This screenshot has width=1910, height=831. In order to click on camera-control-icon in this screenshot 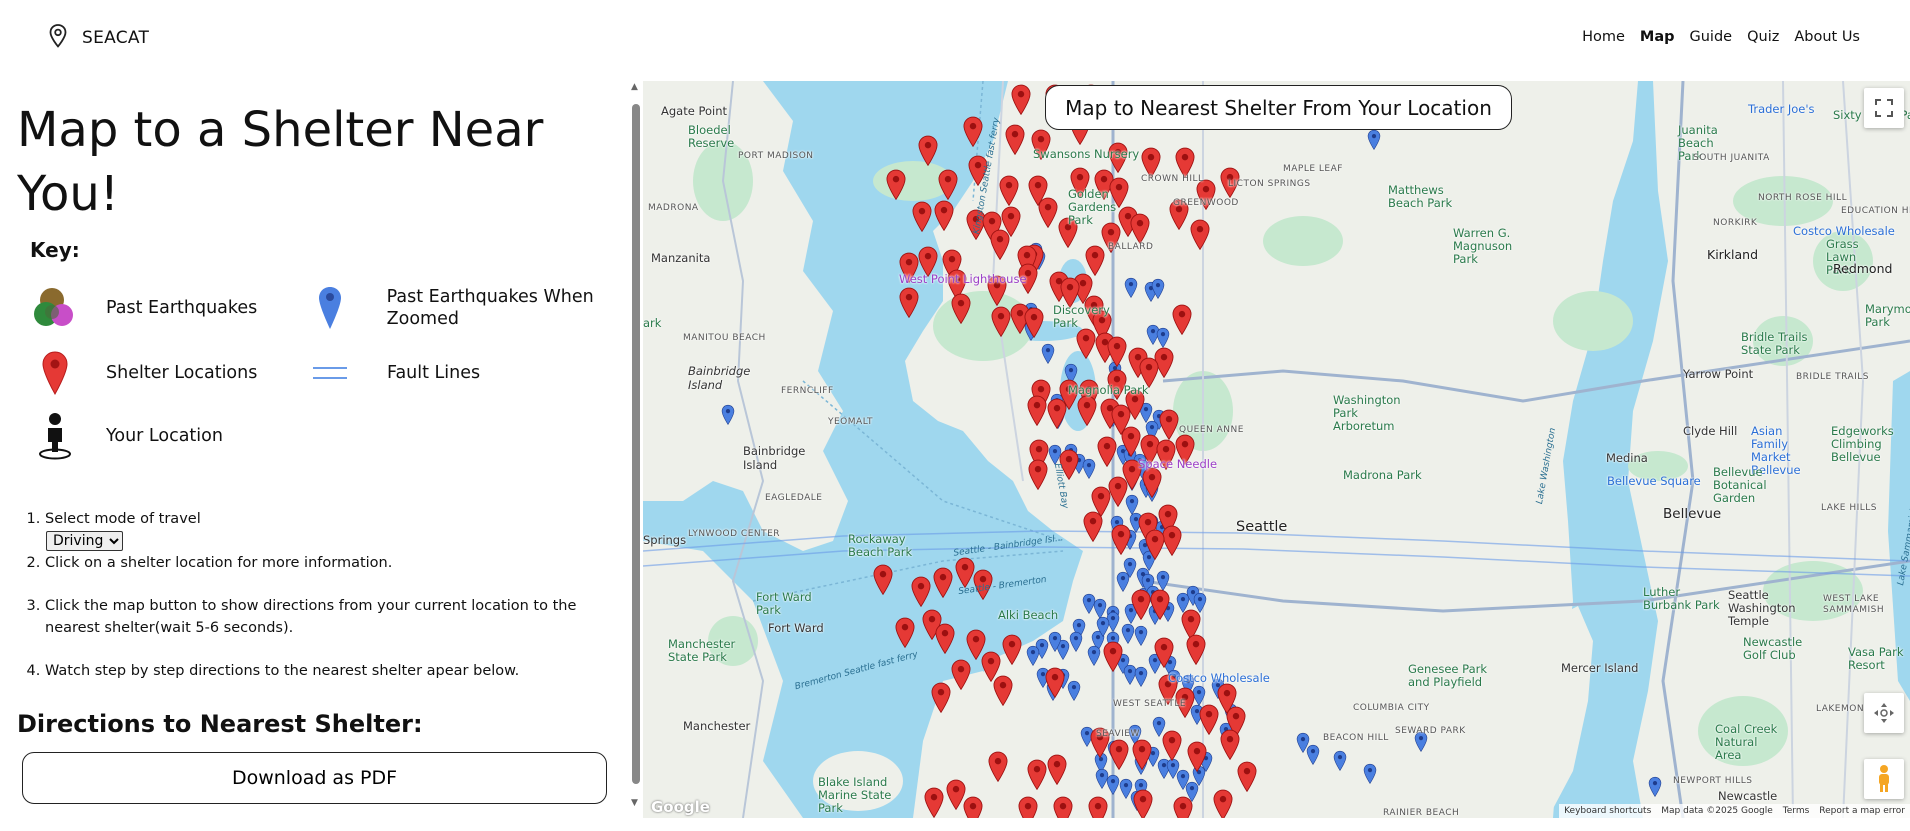, I will do `click(1884, 713)`.